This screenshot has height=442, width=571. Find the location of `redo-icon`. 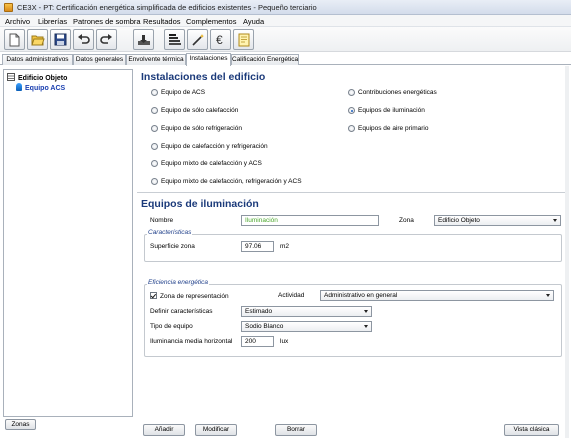

redo-icon is located at coordinates (106, 39).